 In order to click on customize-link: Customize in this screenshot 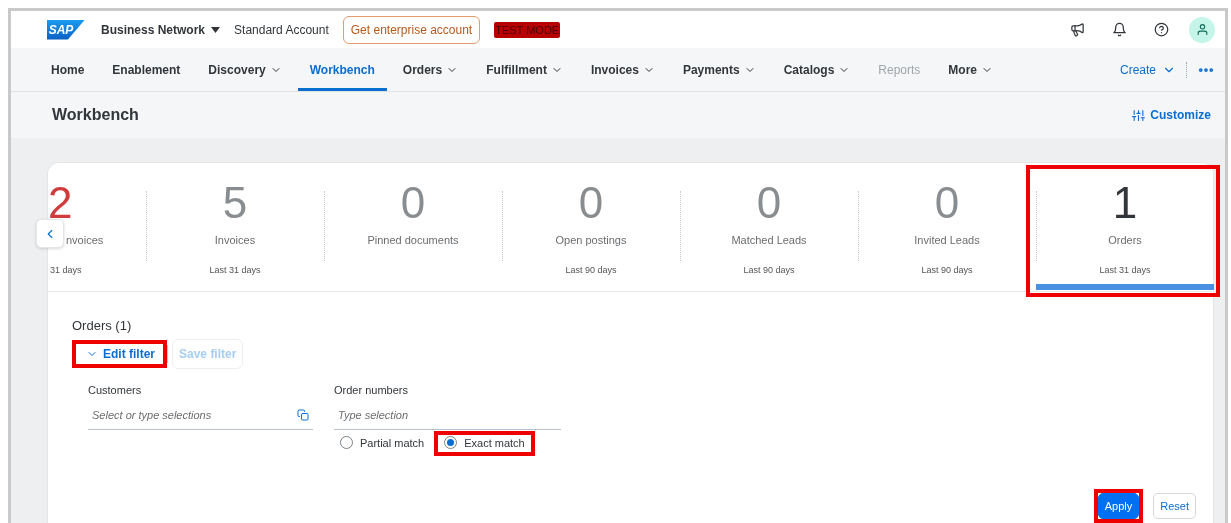, I will do `click(1171, 115)`.